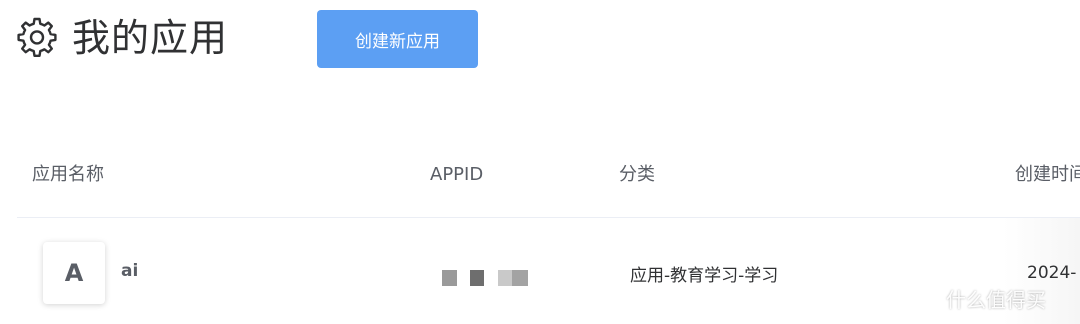 The height and width of the screenshot is (324, 1080). I want to click on gear-icon, so click(37, 37).